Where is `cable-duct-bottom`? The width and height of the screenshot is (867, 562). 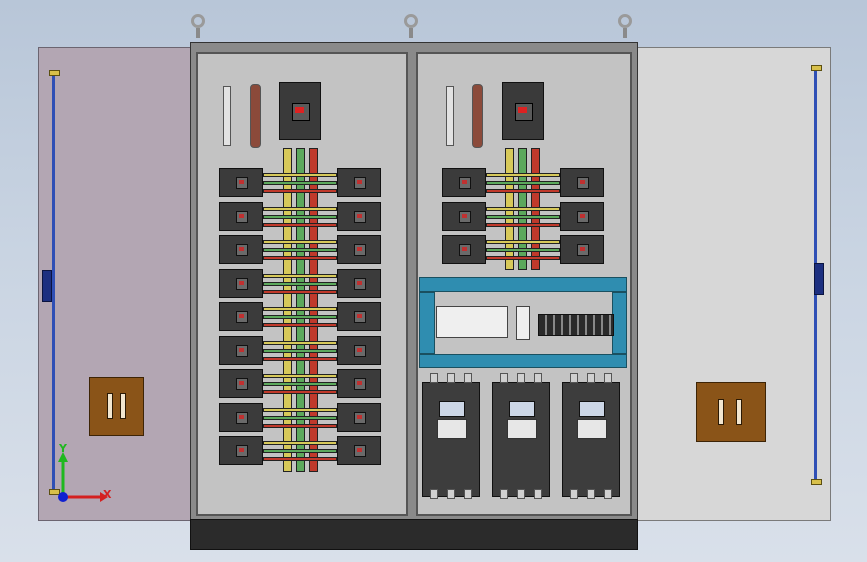
cable-duct-bottom is located at coordinates (523, 361).